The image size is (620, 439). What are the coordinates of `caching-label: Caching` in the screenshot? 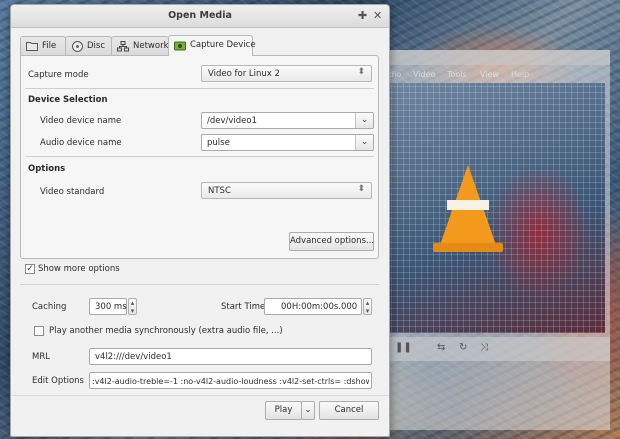 It's located at (49, 307).